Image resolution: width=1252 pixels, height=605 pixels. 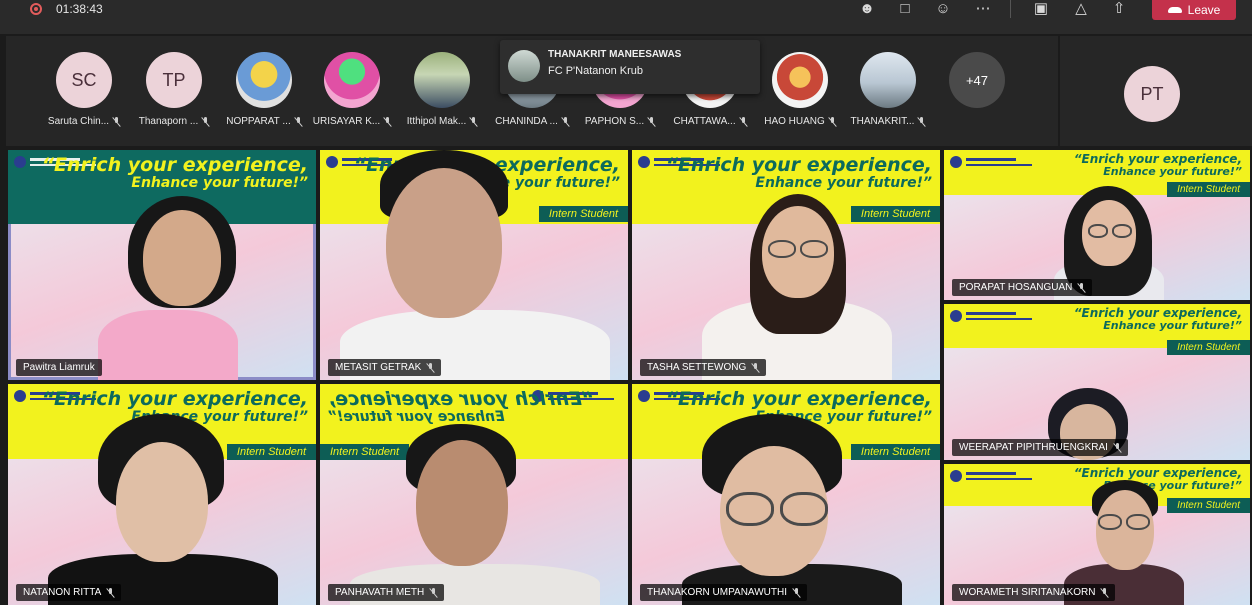 I want to click on participant-name-tag: WORAMETH SIRITANAKORN, so click(x=1034, y=592).